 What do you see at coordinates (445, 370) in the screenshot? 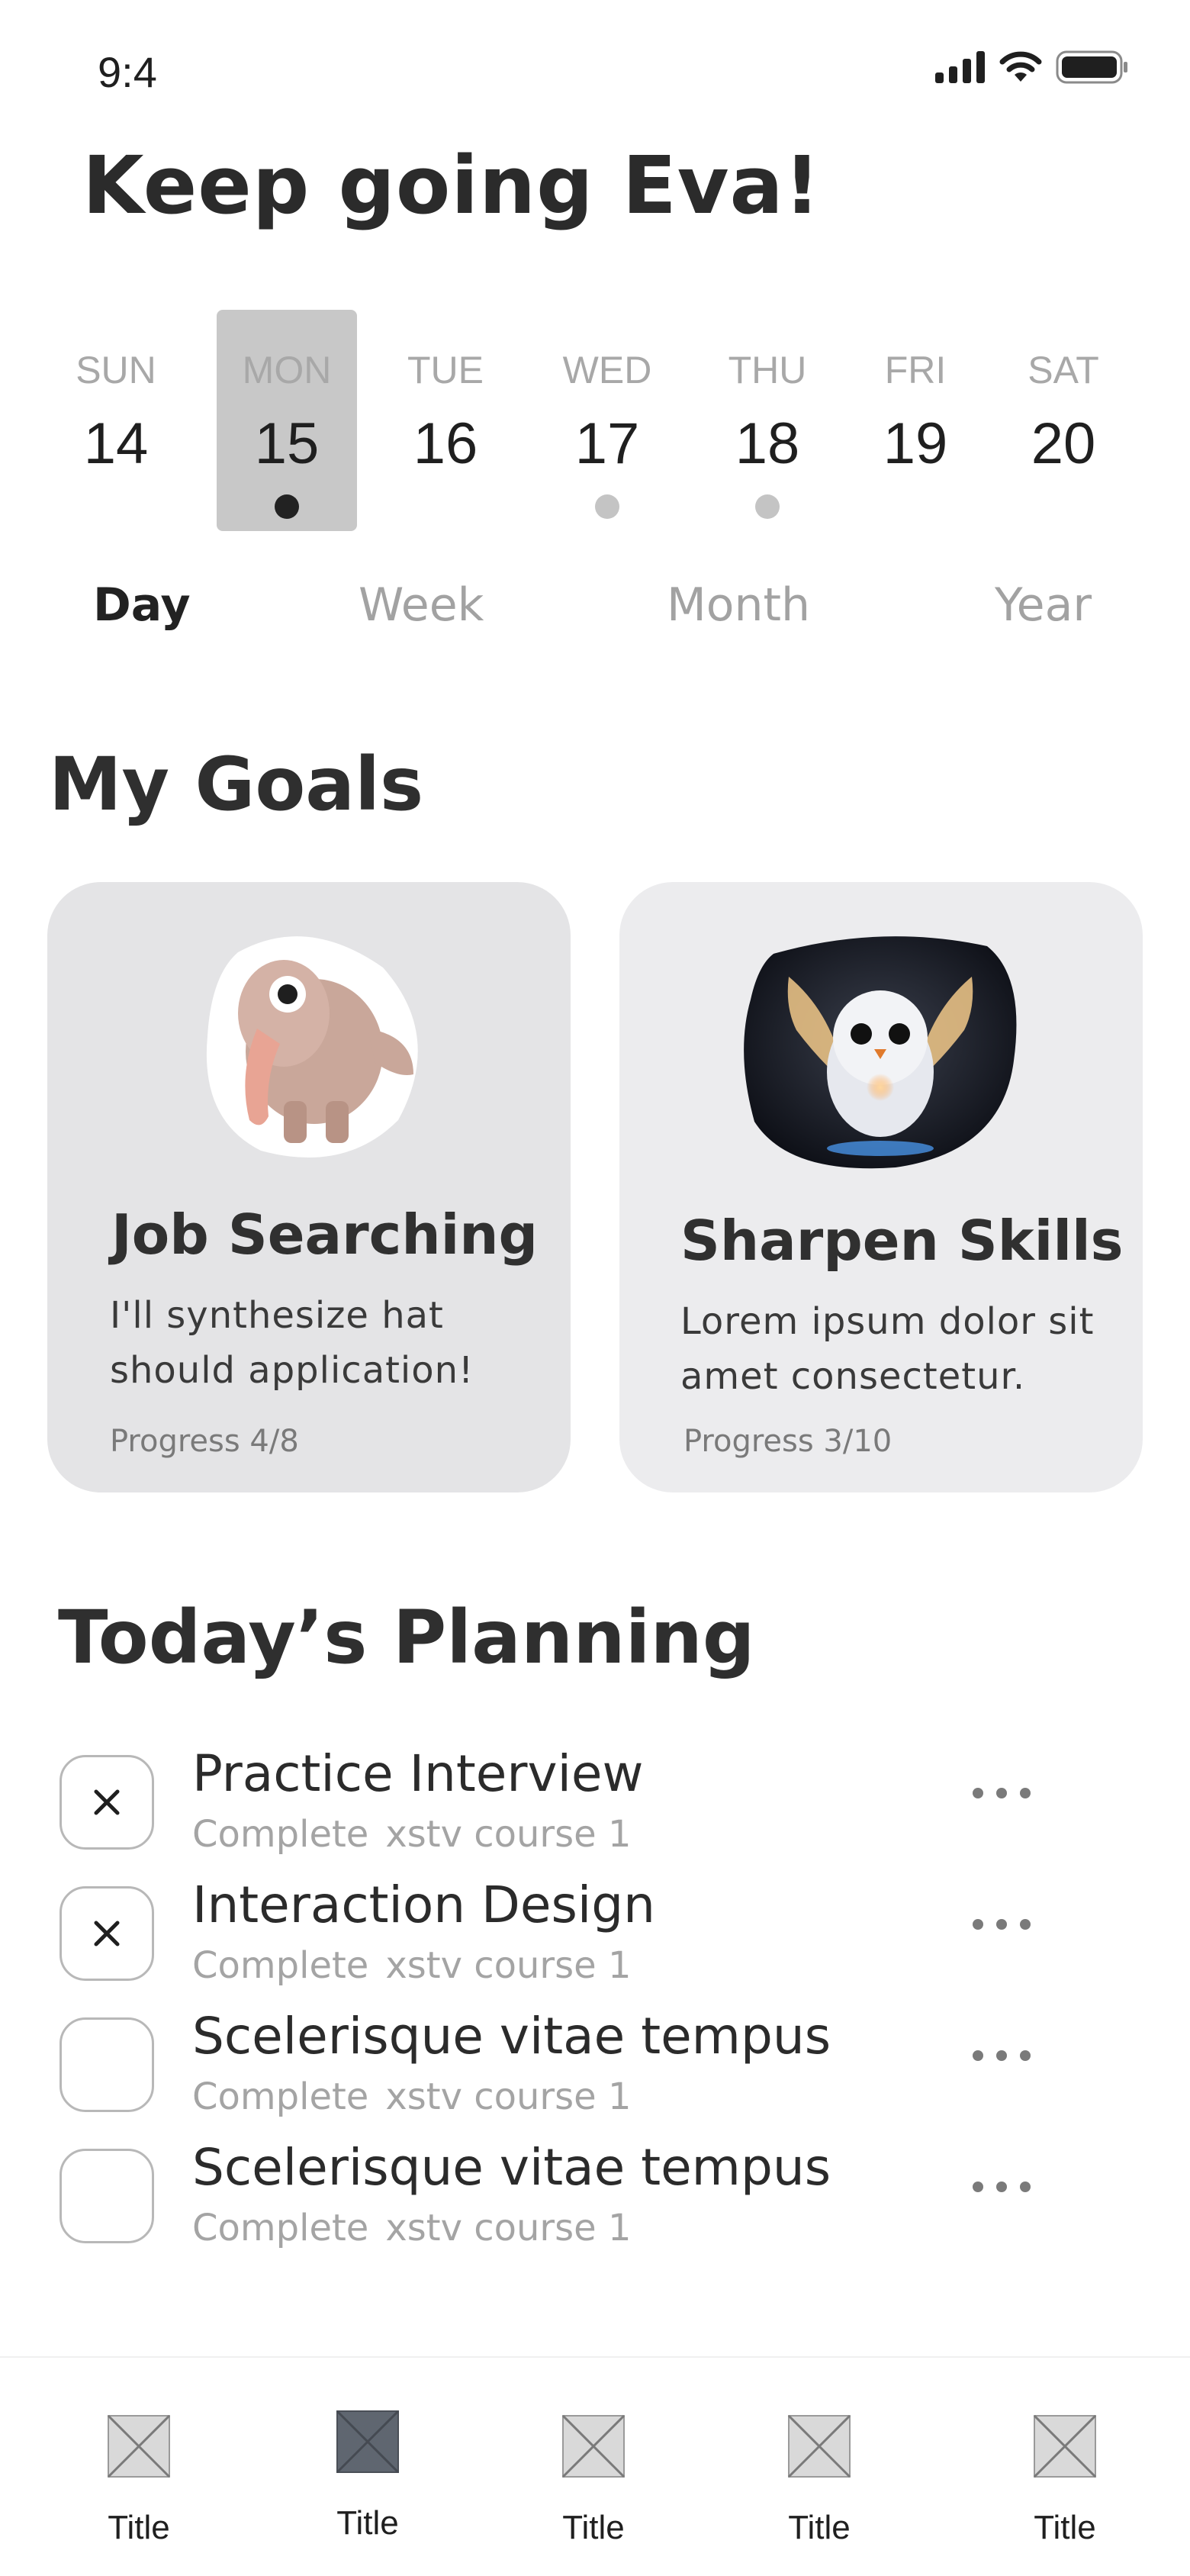
I see `day-name: TUE` at bounding box center [445, 370].